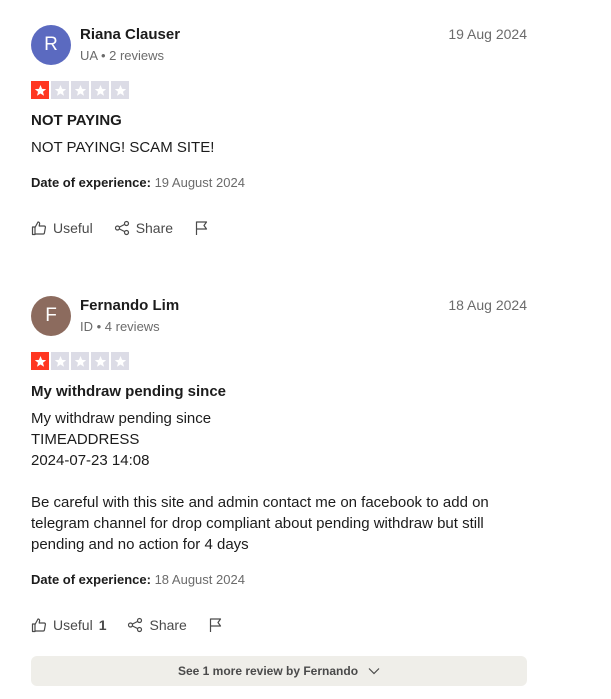  I want to click on avatar-initial: F, so click(51, 315).